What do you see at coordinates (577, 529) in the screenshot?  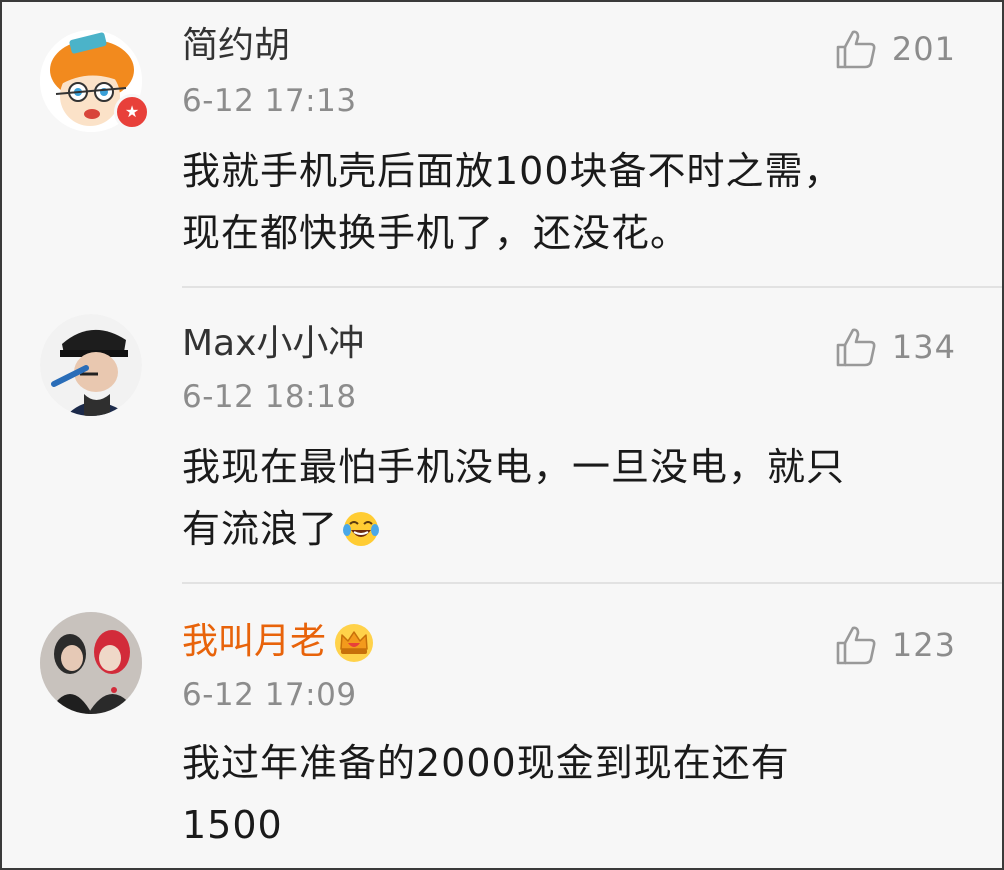 I see `comment-text-line: 有流浪了` at bounding box center [577, 529].